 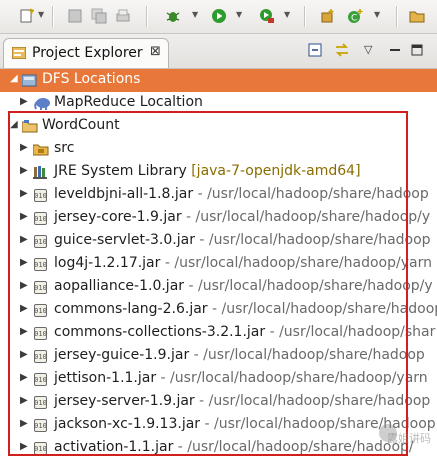 What do you see at coordinates (123, 16) in the screenshot?
I see `print-icon` at bounding box center [123, 16].